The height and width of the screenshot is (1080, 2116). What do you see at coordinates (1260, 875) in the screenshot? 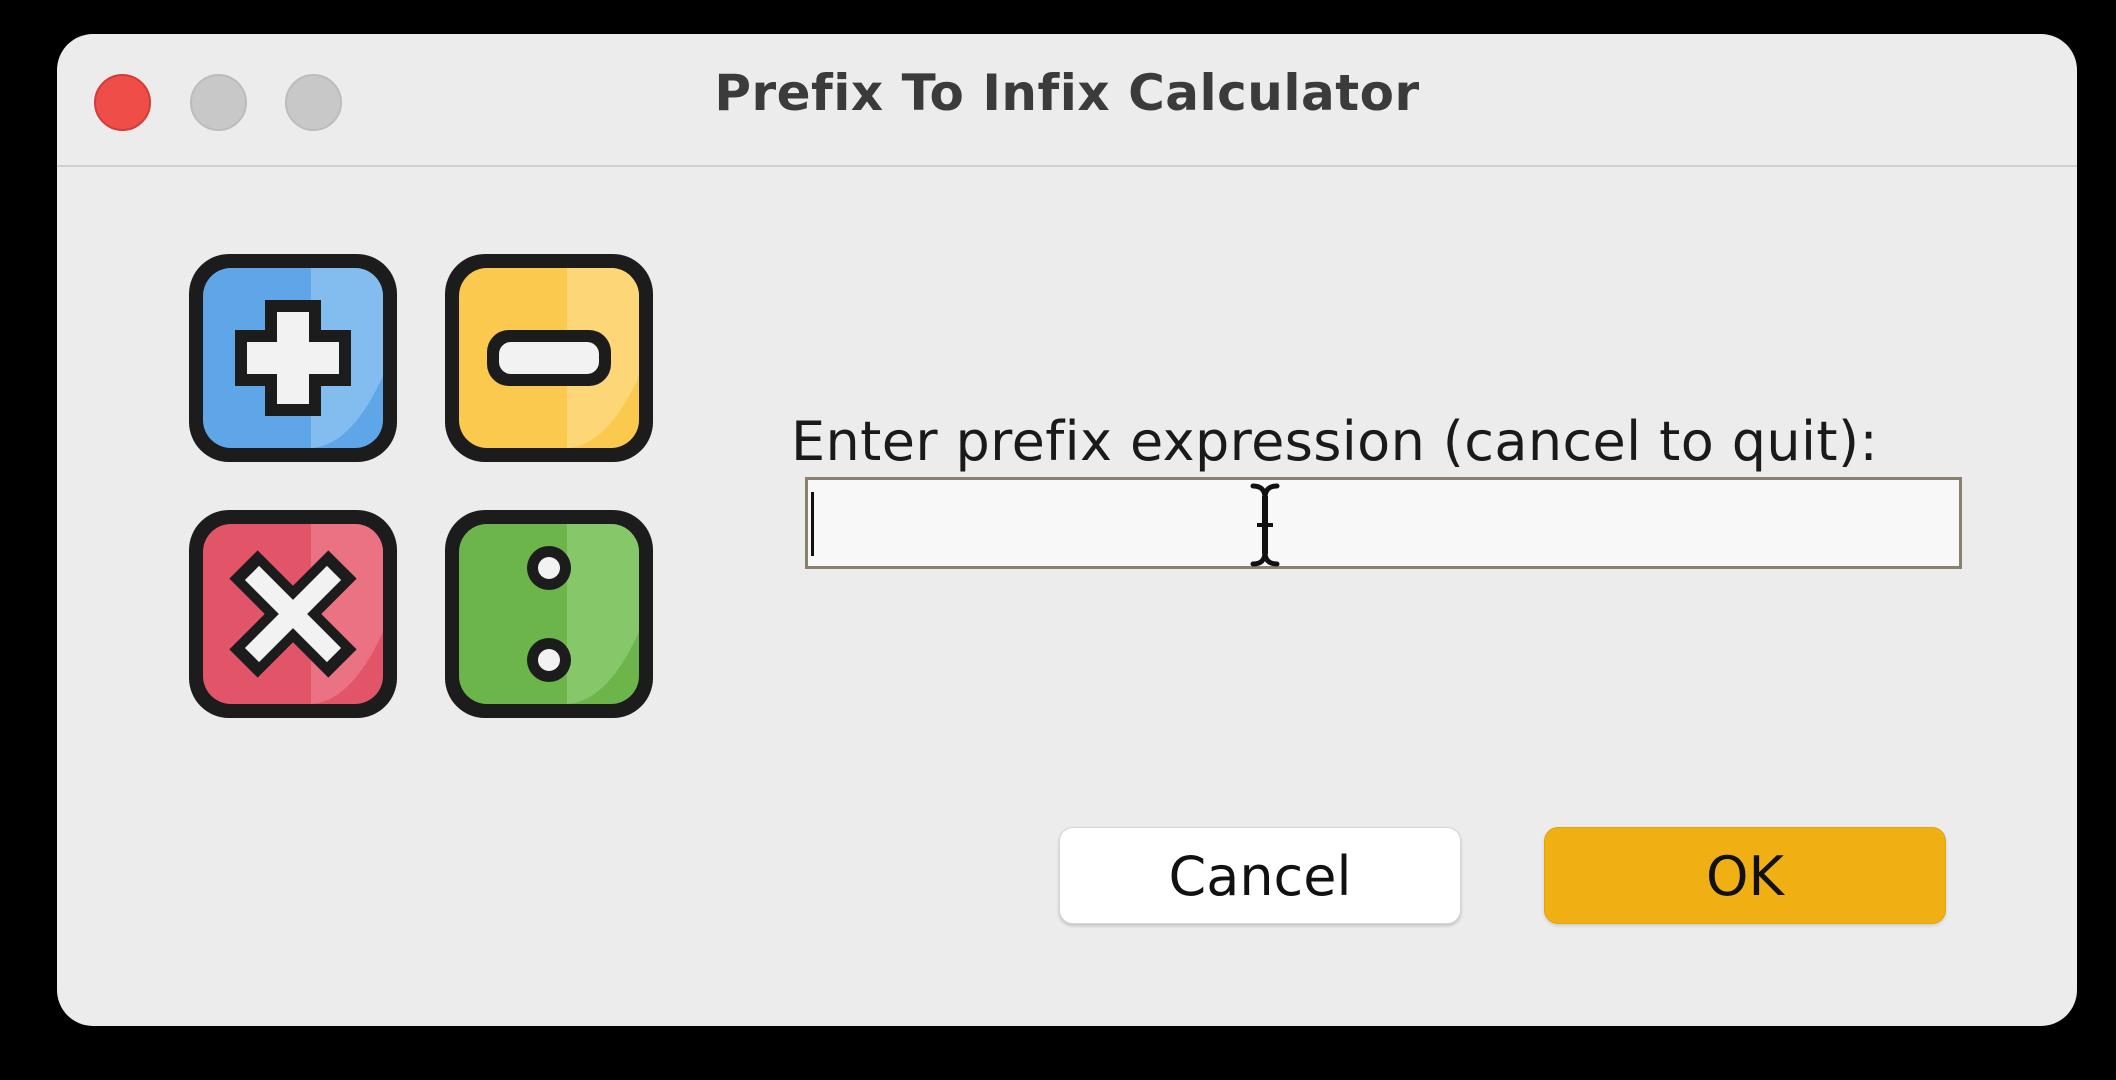
I see `cancel-button: Cancel` at bounding box center [1260, 875].